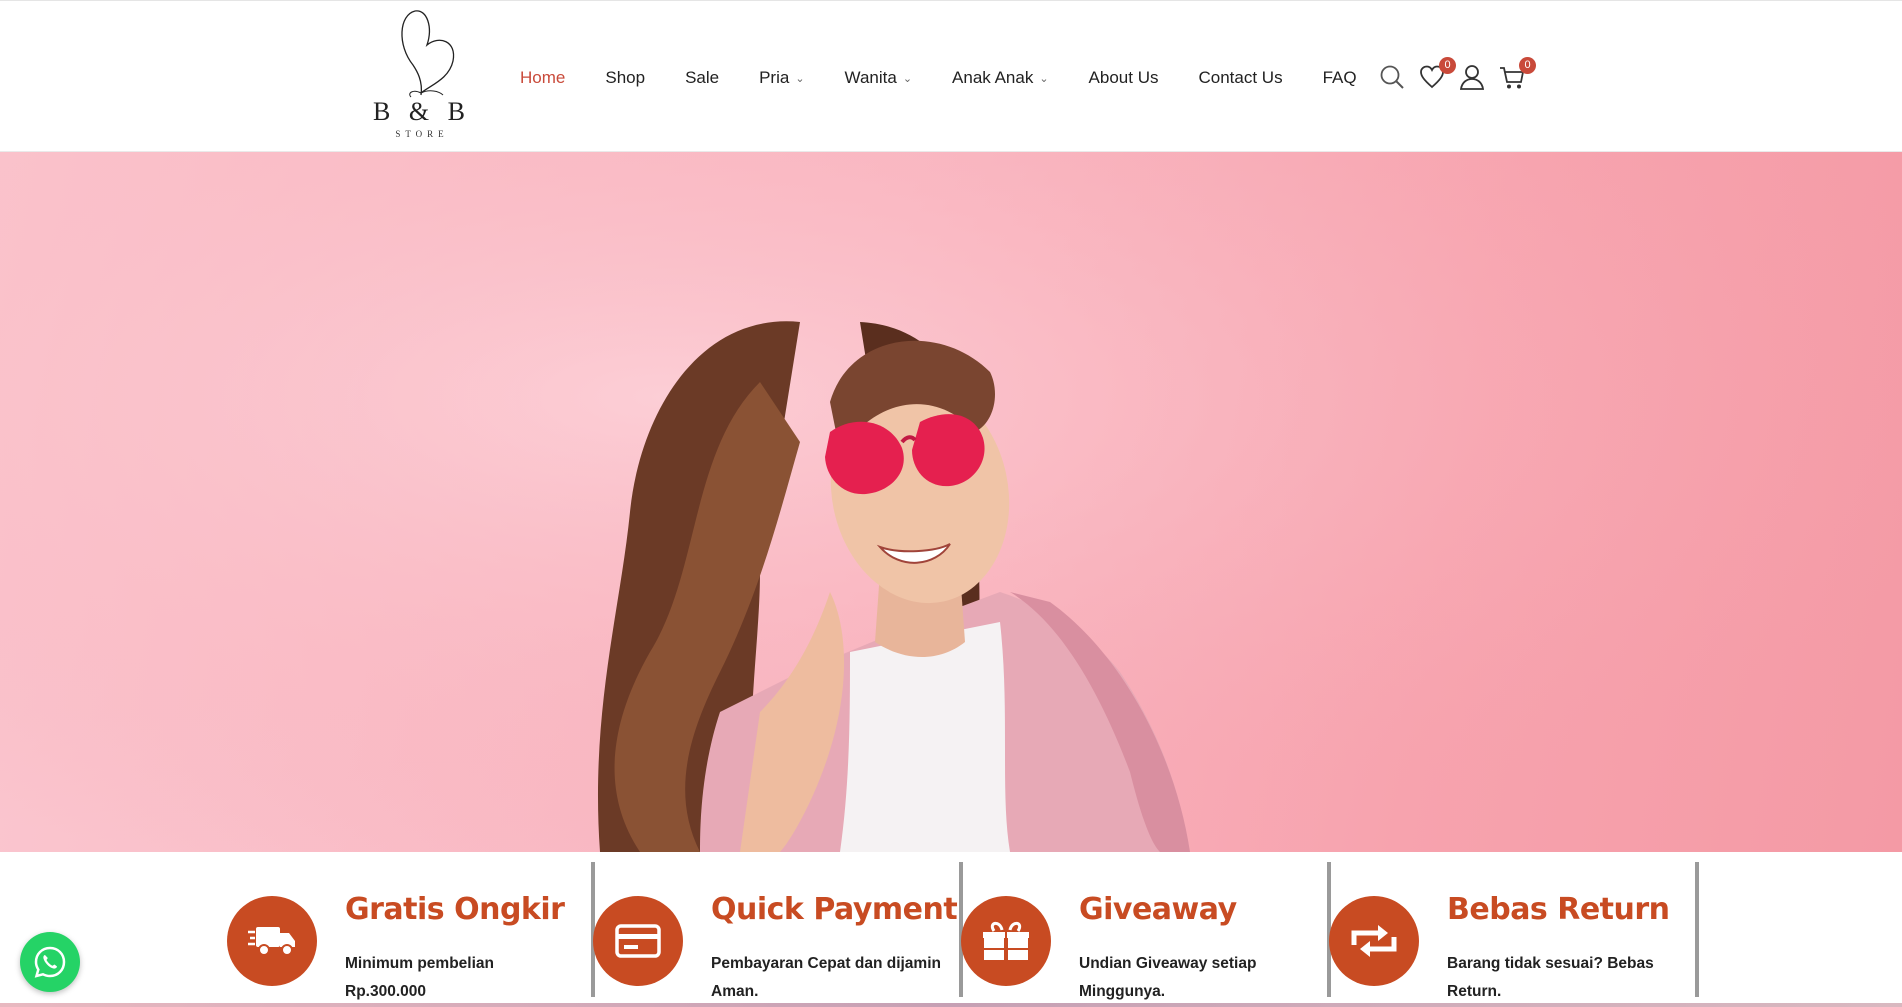 The width and height of the screenshot is (1902, 1007). Describe the element at coordinates (1006, 941) in the screenshot. I see `gift-icon` at that location.